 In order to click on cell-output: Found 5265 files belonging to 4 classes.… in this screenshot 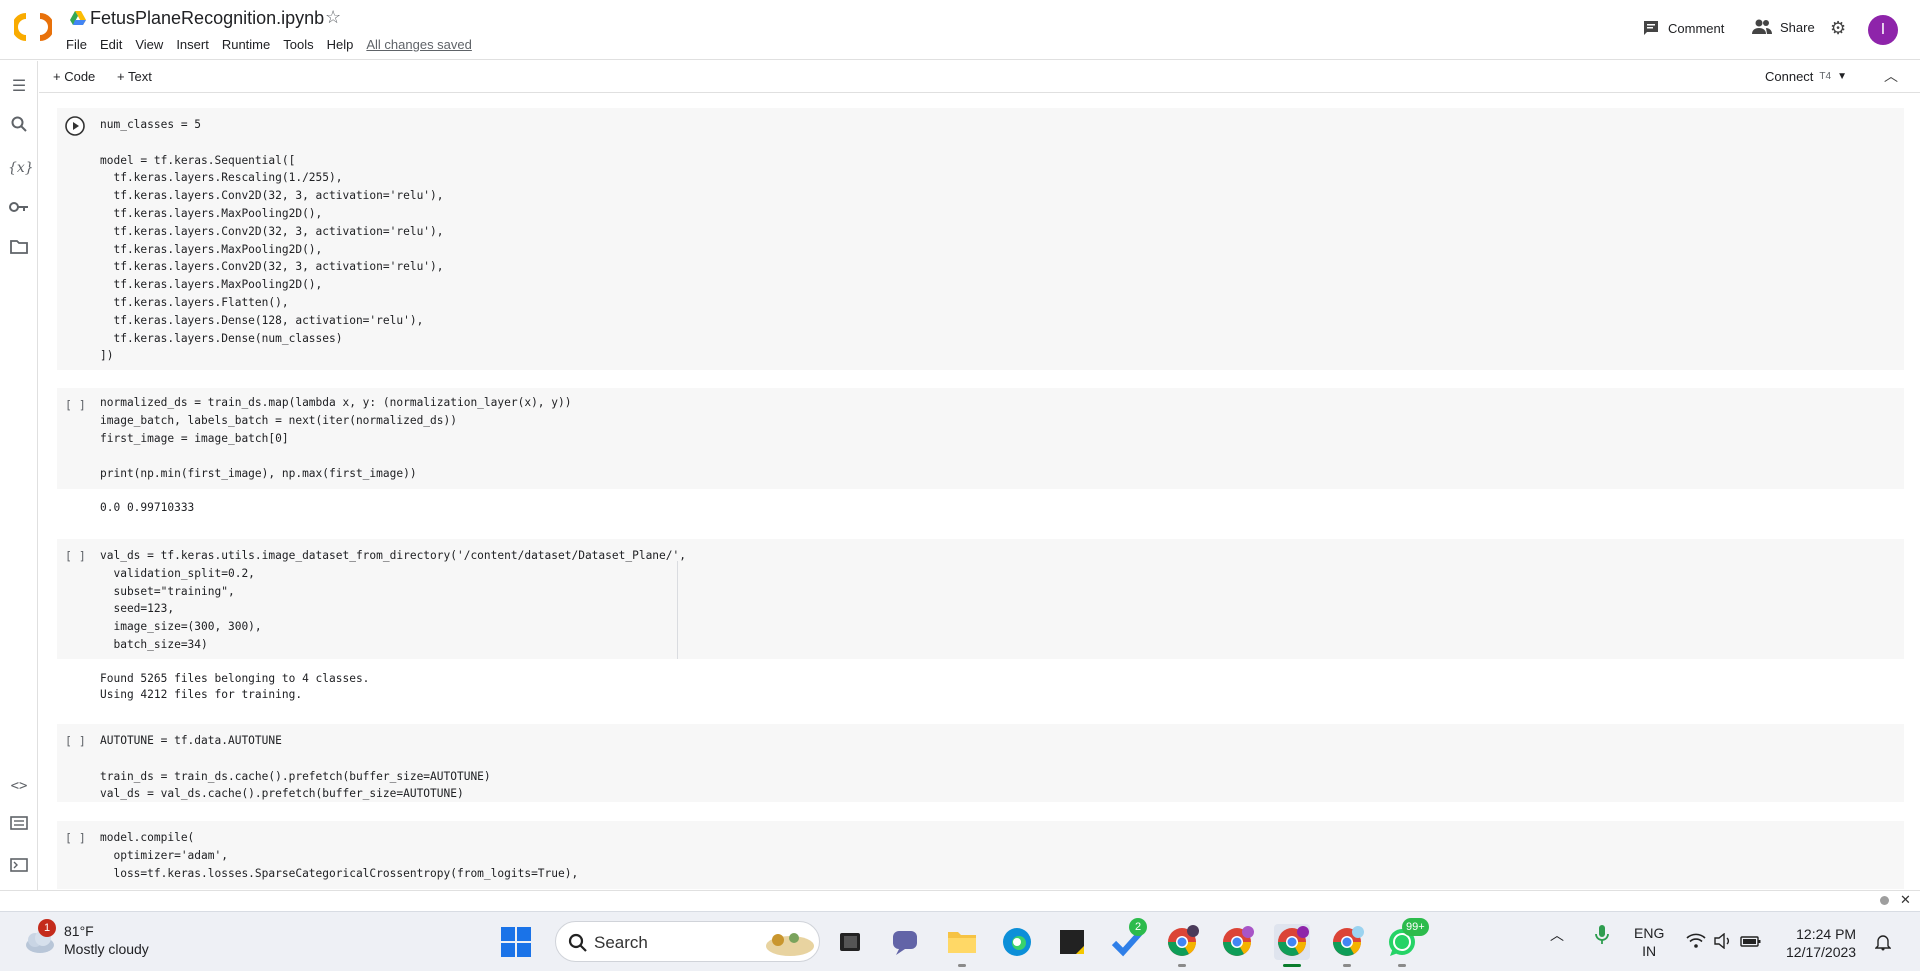, I will do `click(234, 687)`.